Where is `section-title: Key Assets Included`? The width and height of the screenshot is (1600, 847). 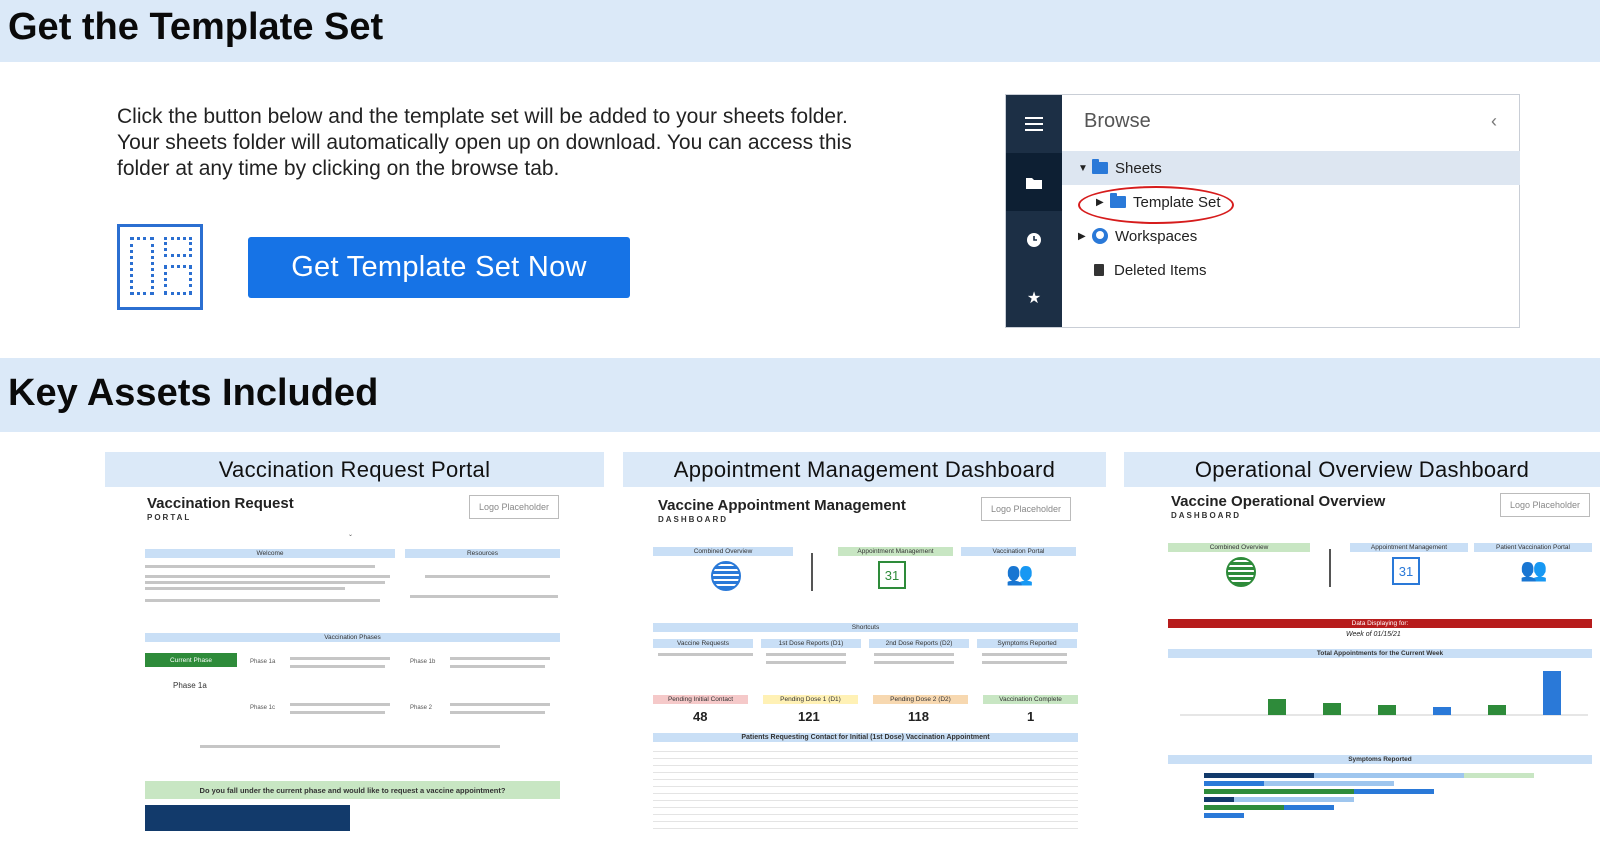 section-title: Key Assets Included is located at coordinates (193, 393).